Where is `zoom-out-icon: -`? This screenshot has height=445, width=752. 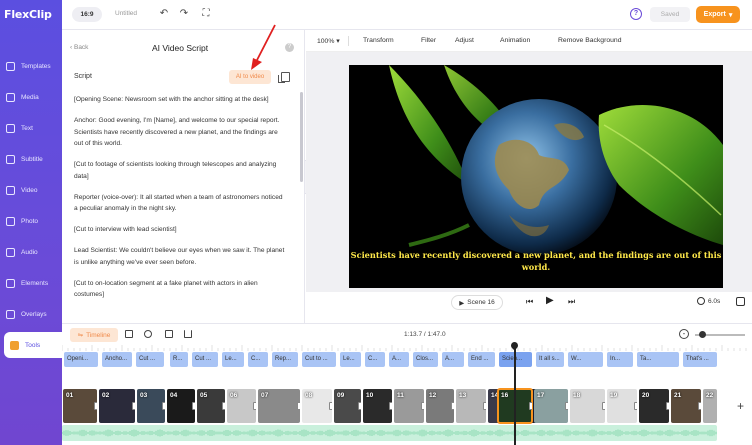 zoom-out-icon: - is located at coordinates (684, 334).